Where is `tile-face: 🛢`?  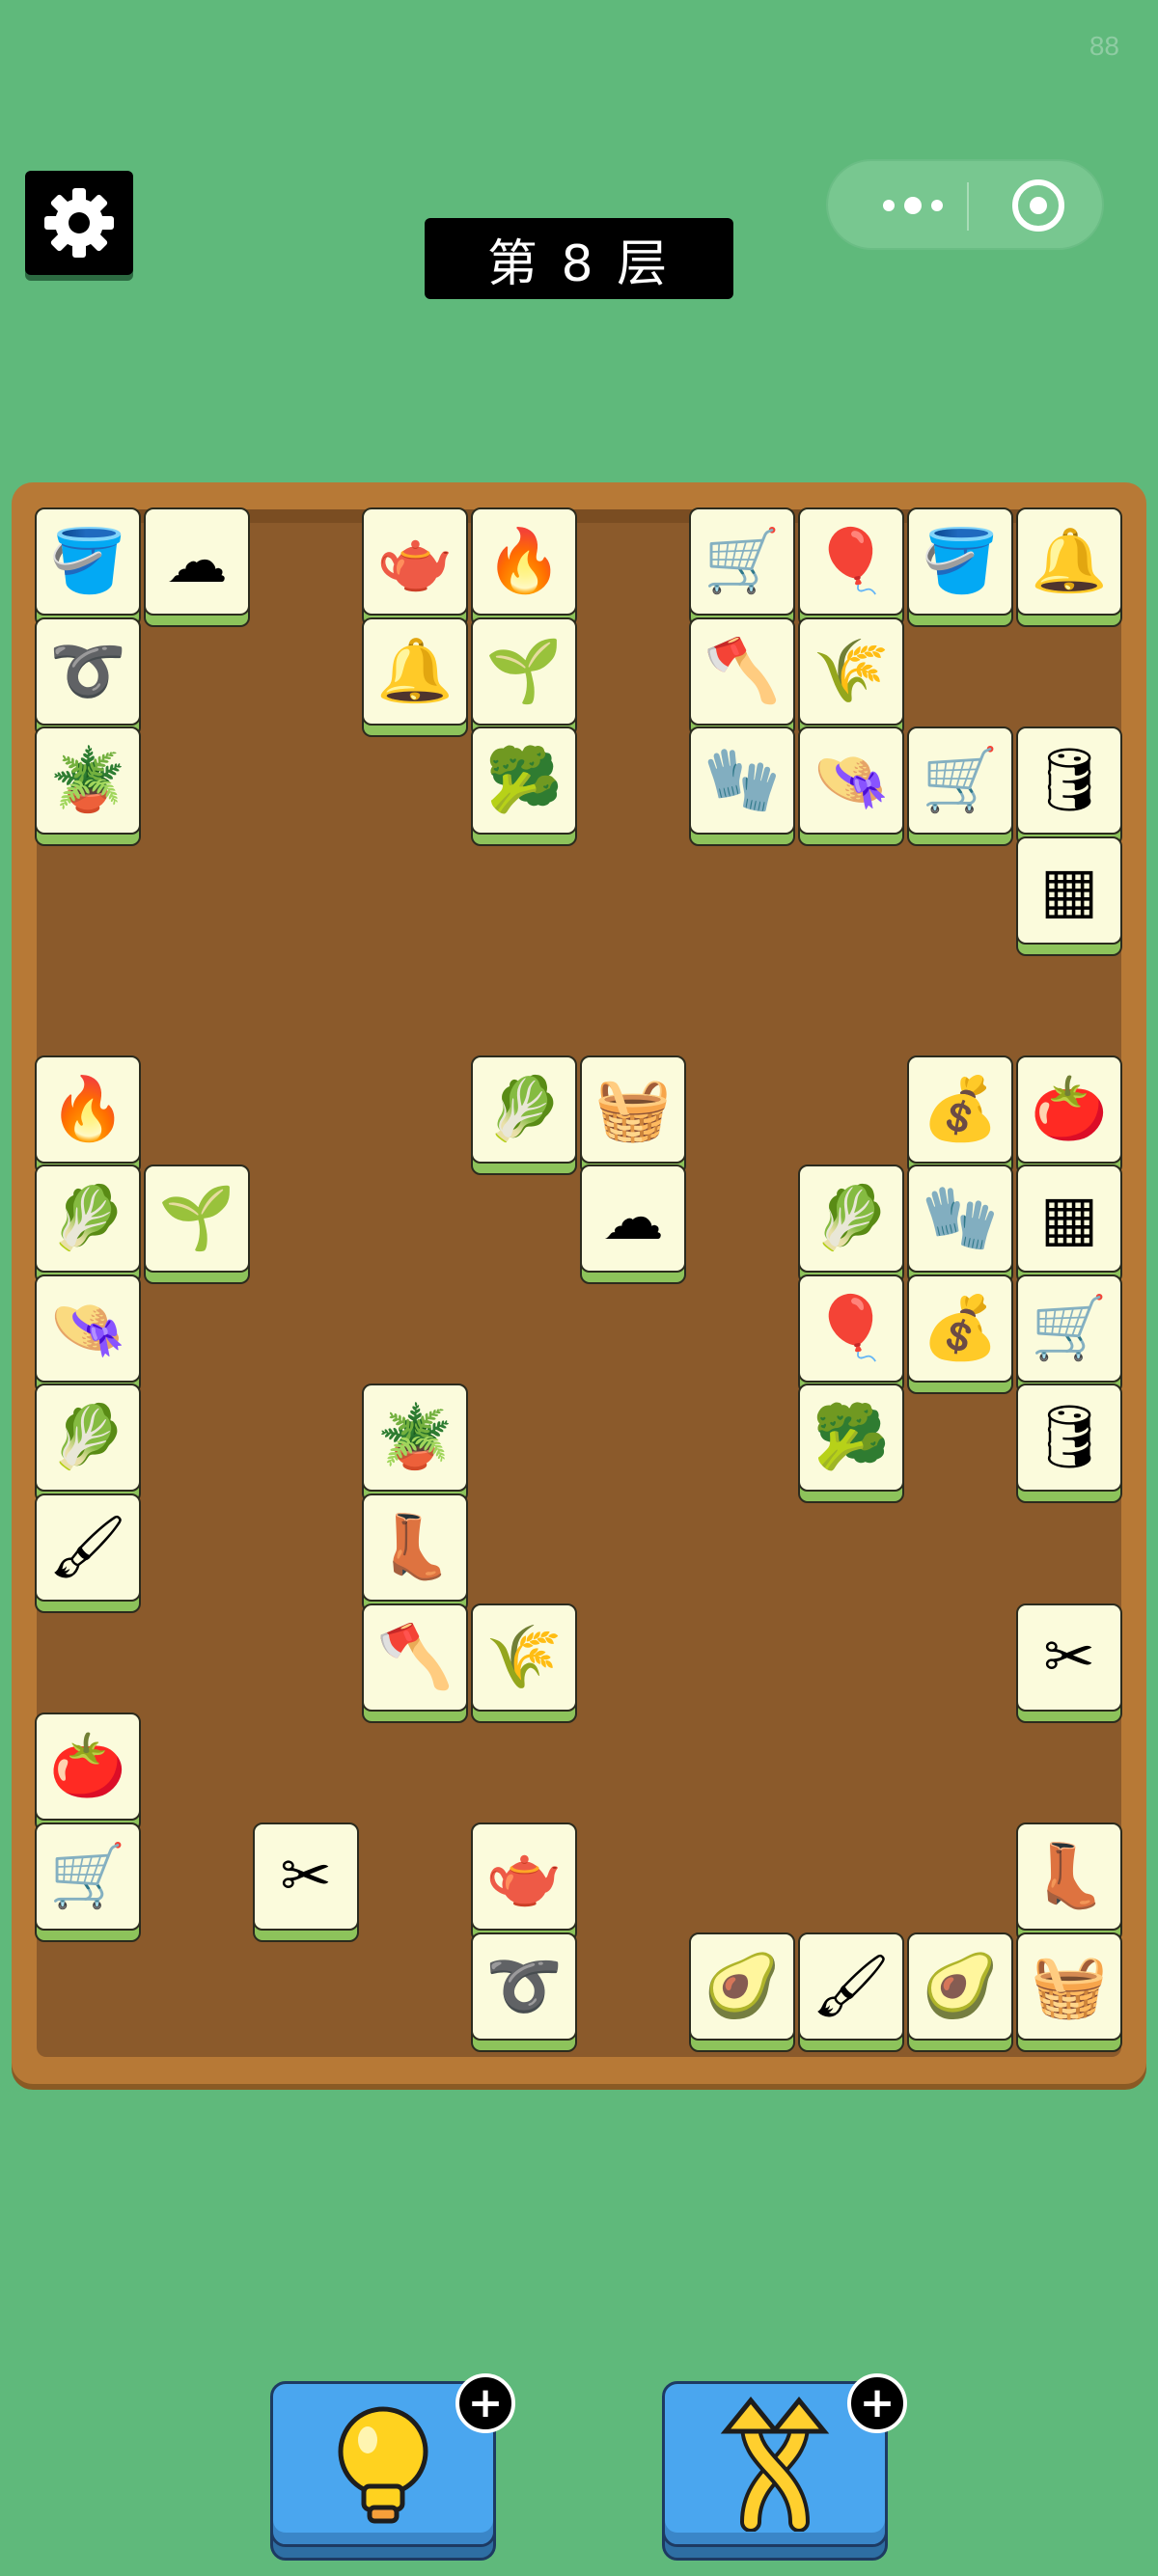 tile-face: 🛢 is located at coordinates (1069, 780).